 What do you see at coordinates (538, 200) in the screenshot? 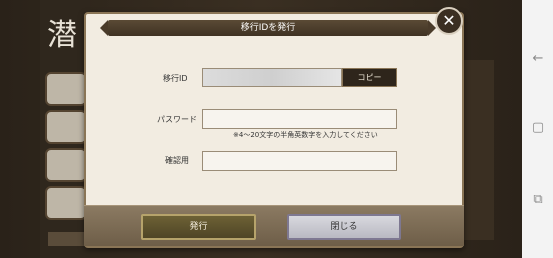
I see `recent-apps-icon: ⧉` at bounding box center [538, 200].